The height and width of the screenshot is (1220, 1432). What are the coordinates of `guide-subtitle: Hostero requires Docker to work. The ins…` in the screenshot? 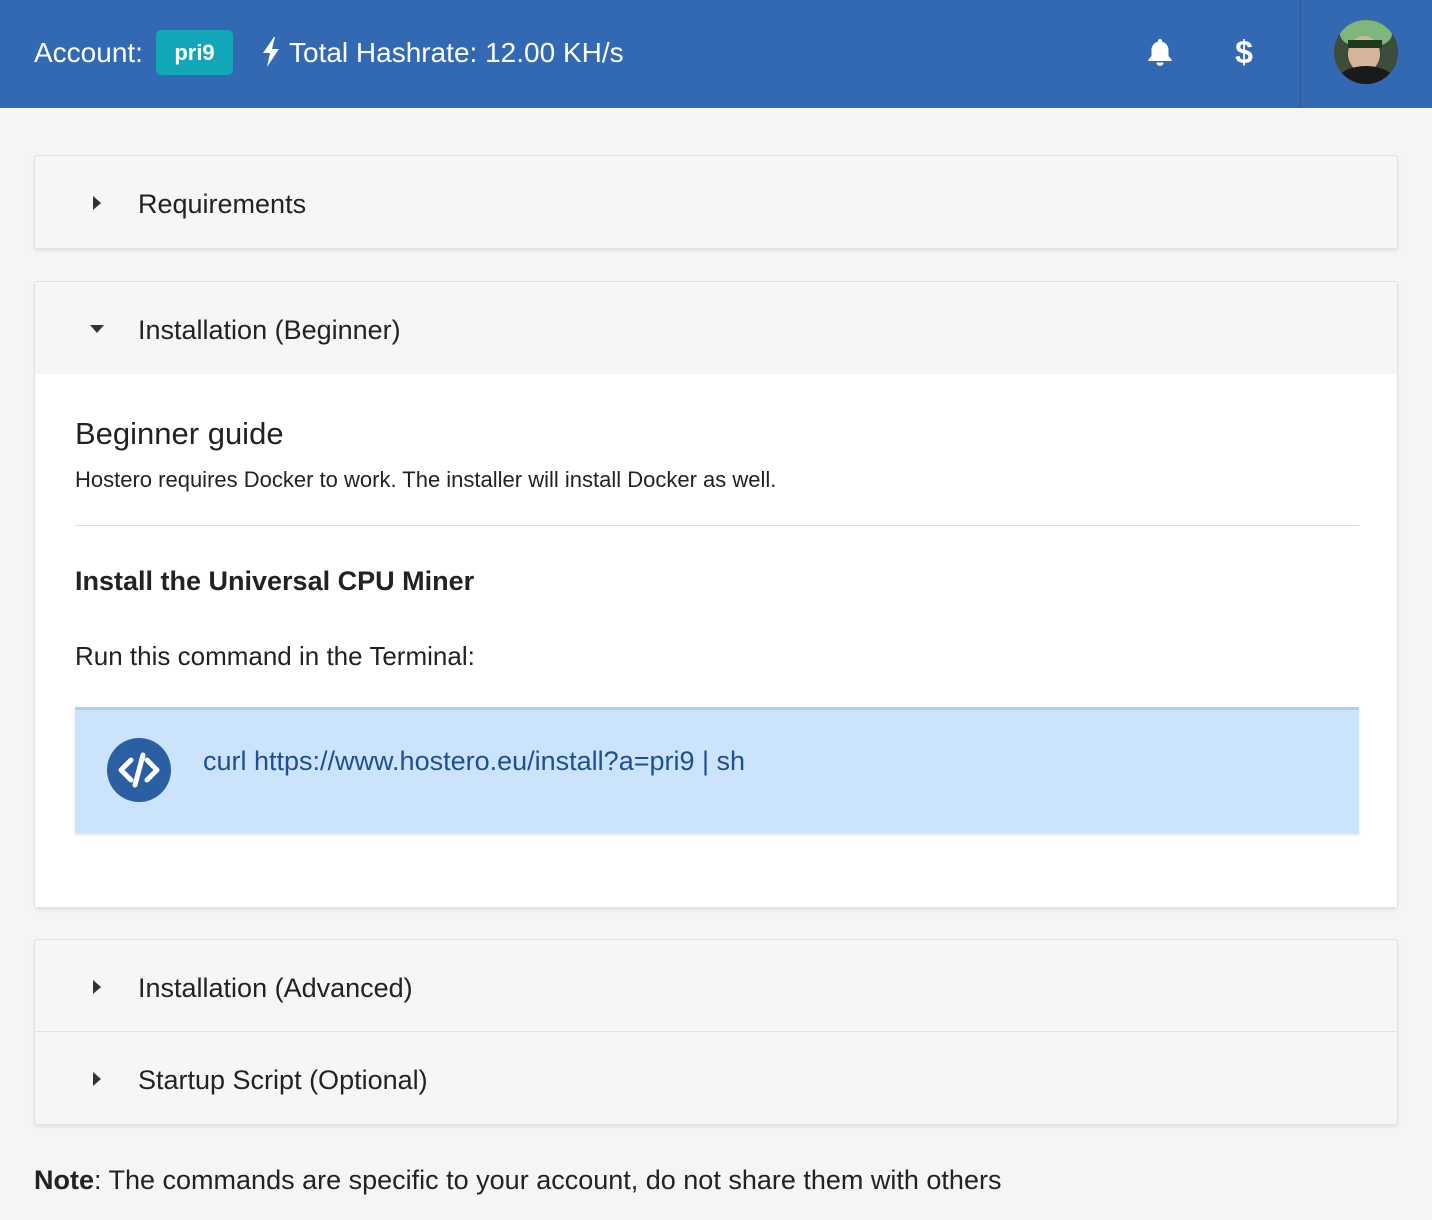 It's located at (426, 479).